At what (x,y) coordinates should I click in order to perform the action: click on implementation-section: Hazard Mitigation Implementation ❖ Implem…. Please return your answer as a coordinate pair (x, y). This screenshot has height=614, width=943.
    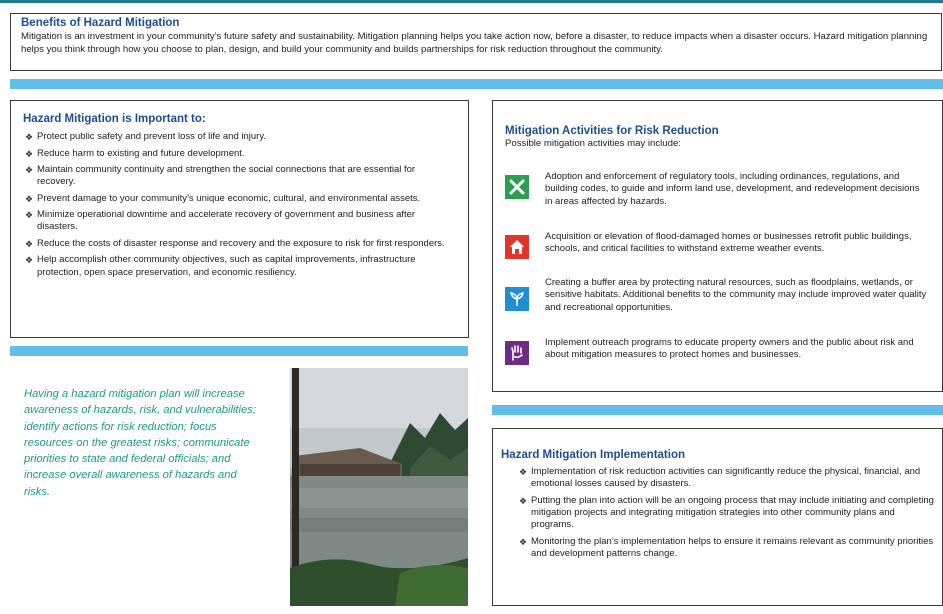
    Looking at the image, I should click on (717, 517).